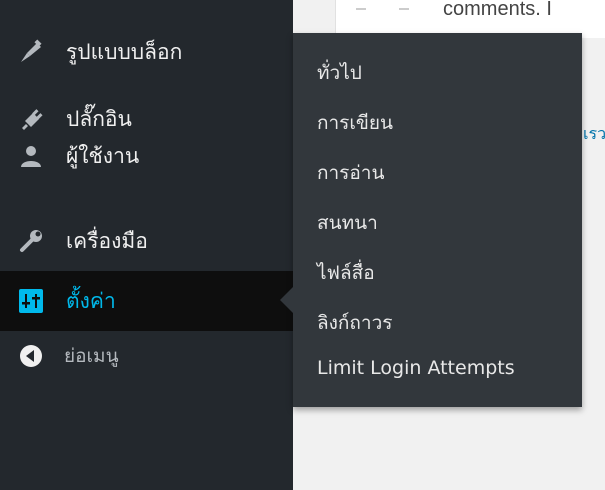  Describe the element at coordinates (107, 240) in the screenshot. I see `sidebar-item-label: เครื่องมือ` at that location.